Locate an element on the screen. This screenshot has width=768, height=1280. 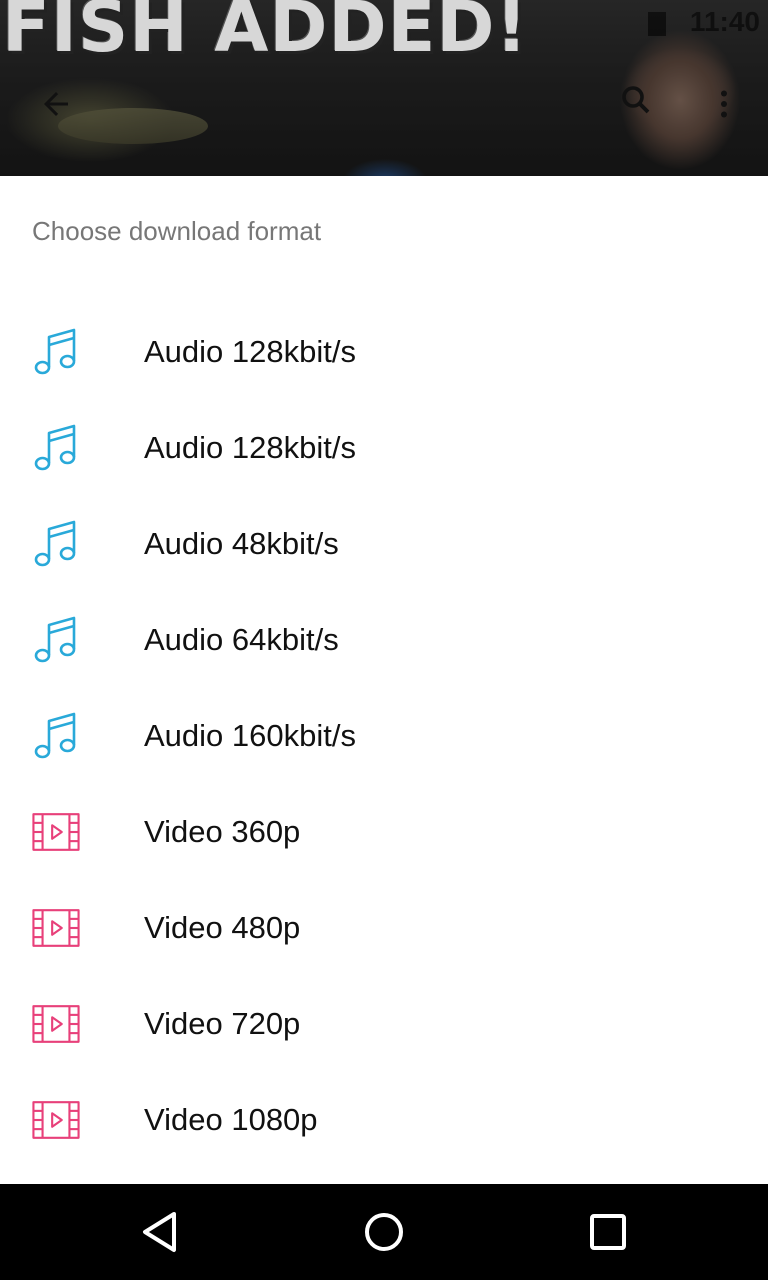
format-item-video-480p: Video 480p is located at coordinates (384, 928).